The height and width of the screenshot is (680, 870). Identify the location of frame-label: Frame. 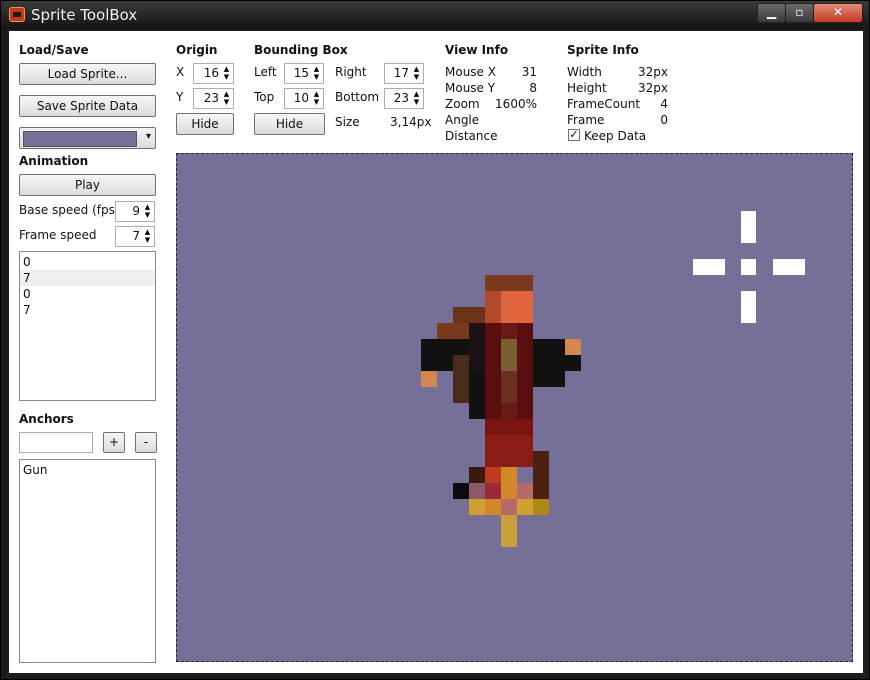
(586, 120).